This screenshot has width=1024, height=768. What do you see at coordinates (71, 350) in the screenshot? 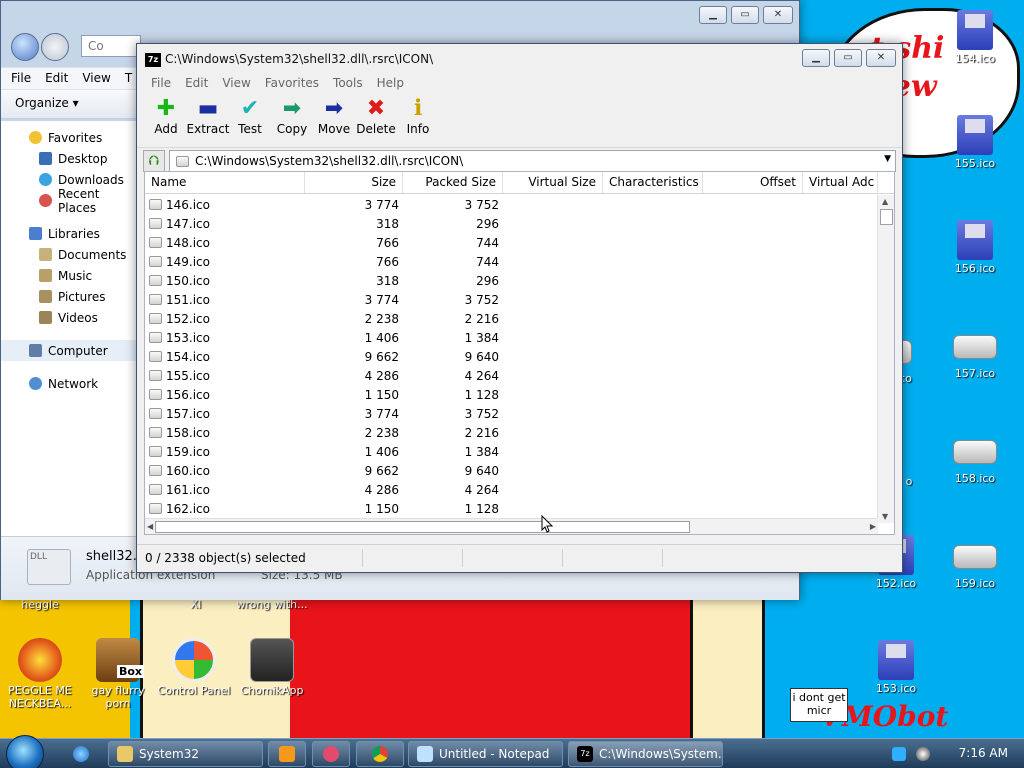
I see `nav-computer: Computer` at bounding box center [71, 350].